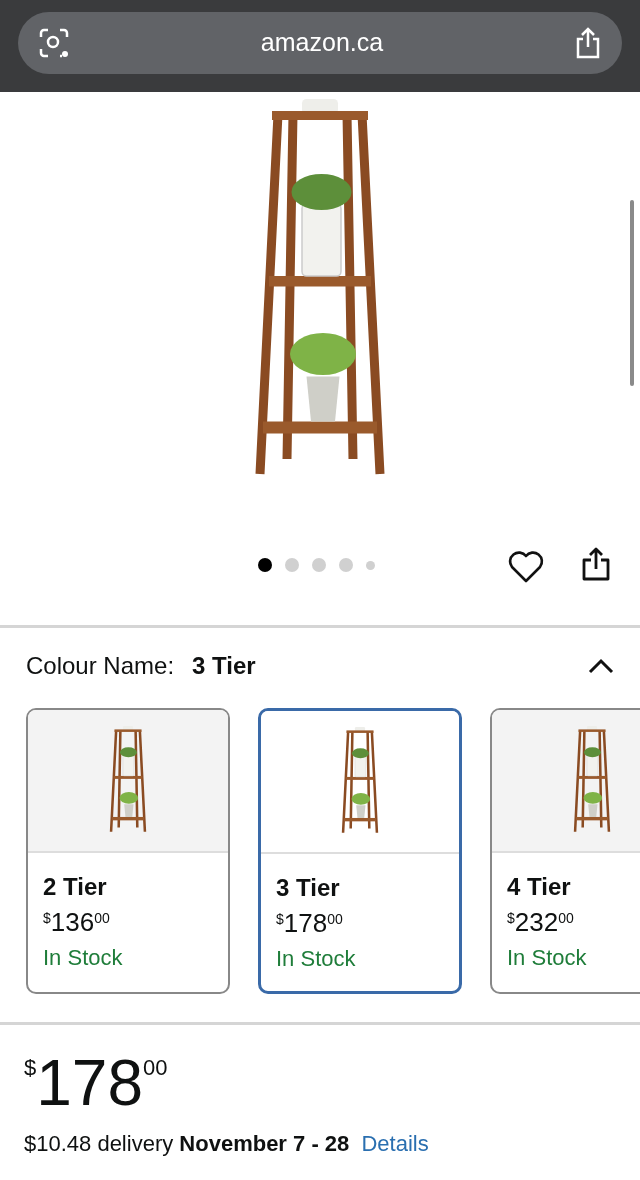  What do you see at coordinates (539, 887) in the screenshot?
I see `option-name: 4 Tier` at bounding box center [539, 887].